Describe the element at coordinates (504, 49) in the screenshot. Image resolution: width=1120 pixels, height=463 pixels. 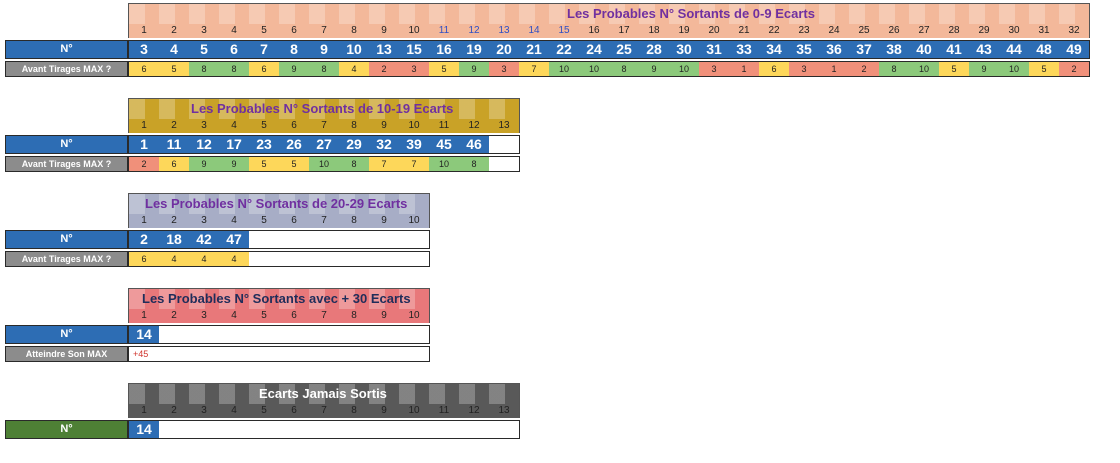
I see `number-cell: 20` at that location.